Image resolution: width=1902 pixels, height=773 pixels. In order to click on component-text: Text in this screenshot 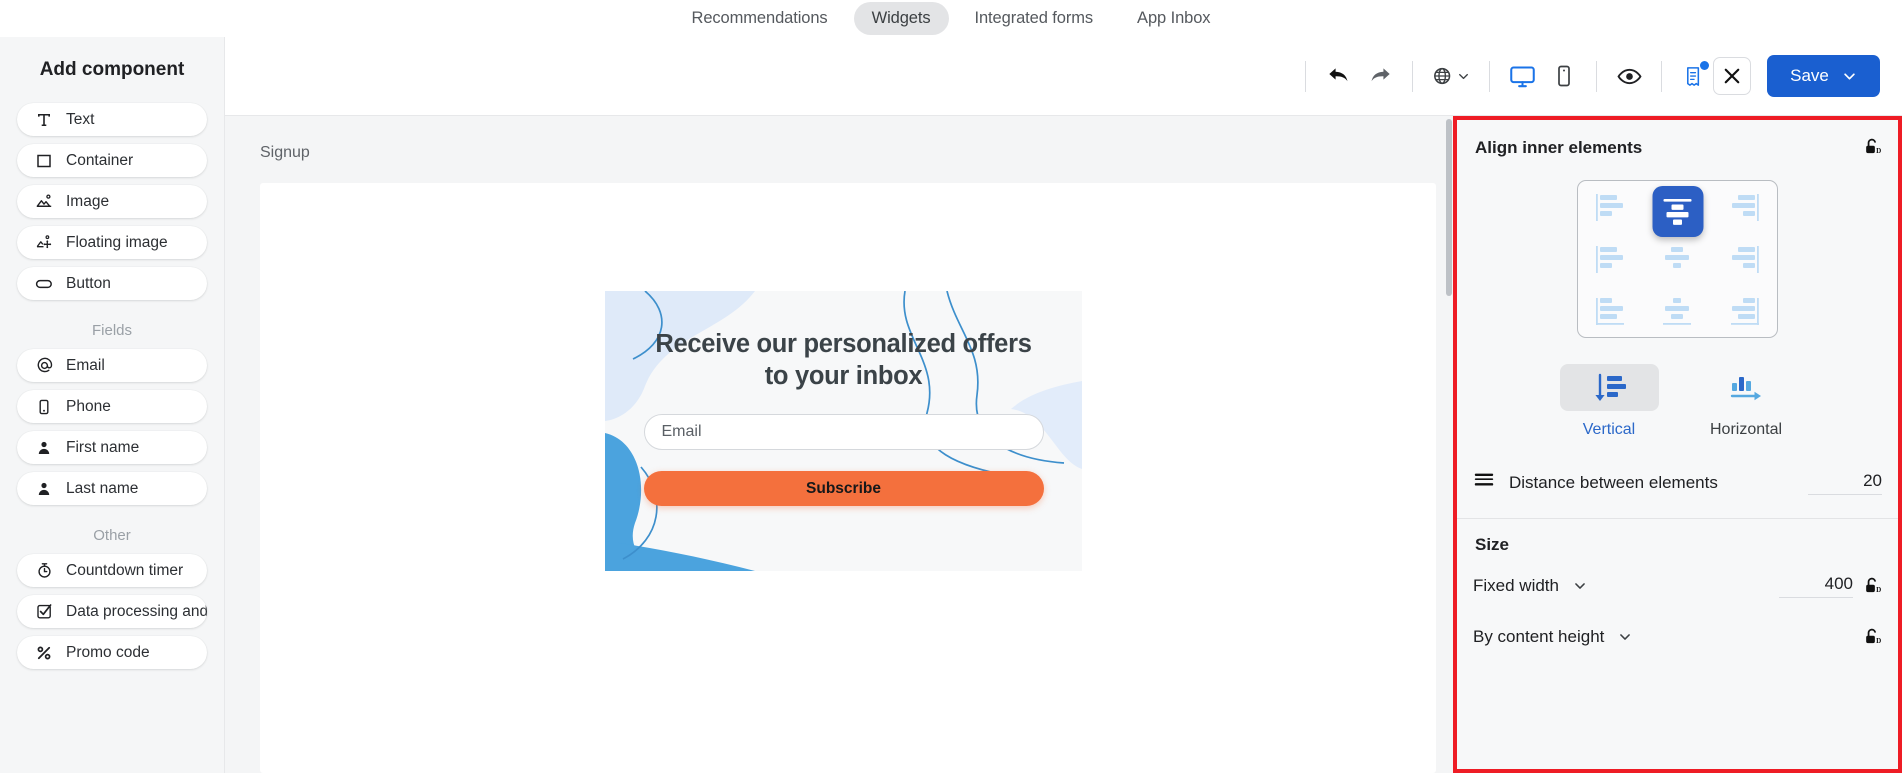, I will do `click(112, 119)`.